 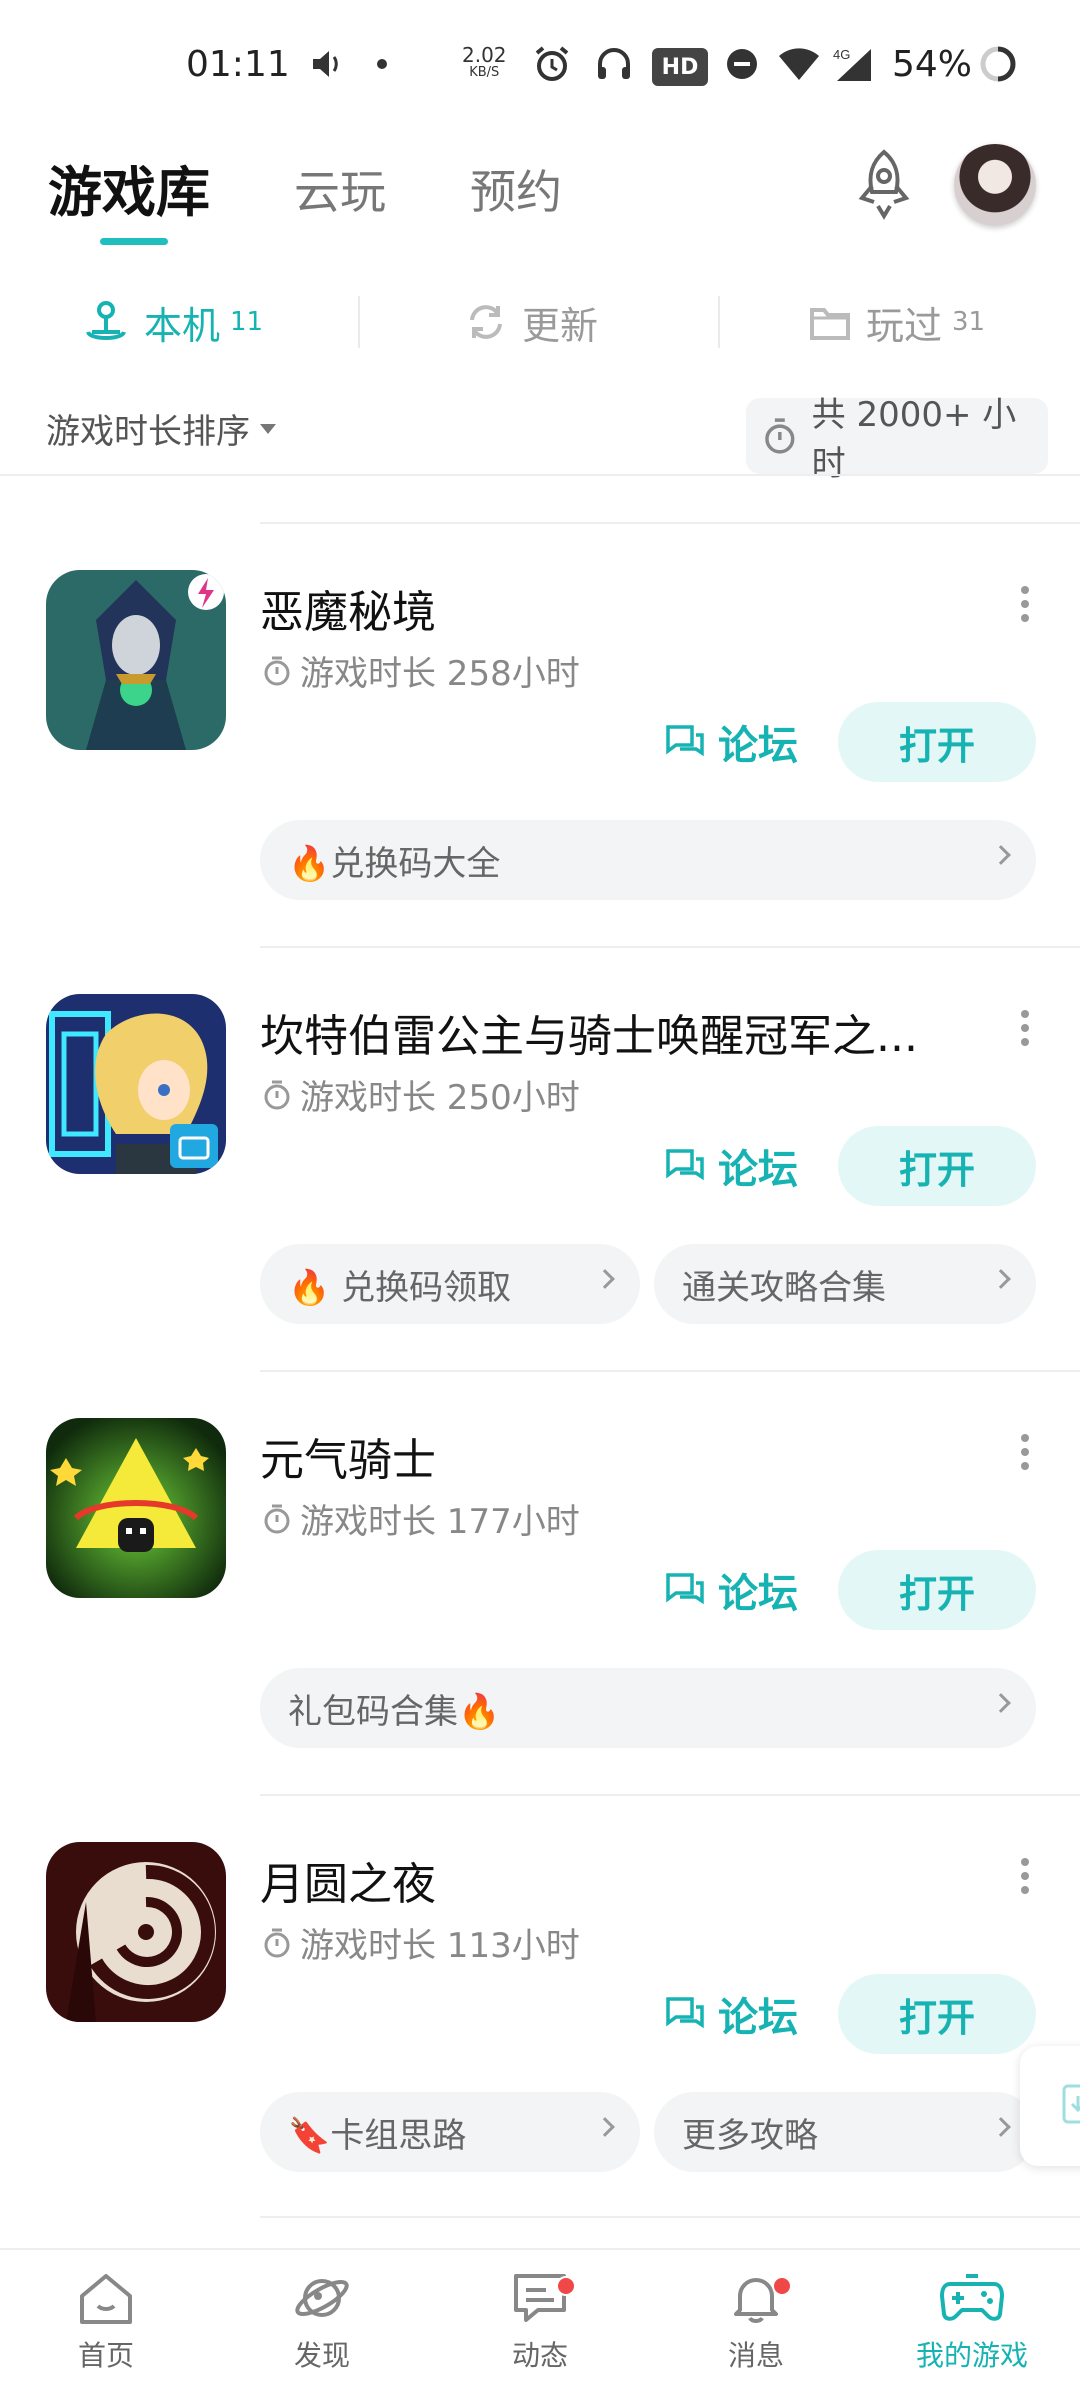 What do you see at coordinates (896, 322) in the screenshot?
I see `subtab-played: 玩过 31` at bounding box center [896, 322].